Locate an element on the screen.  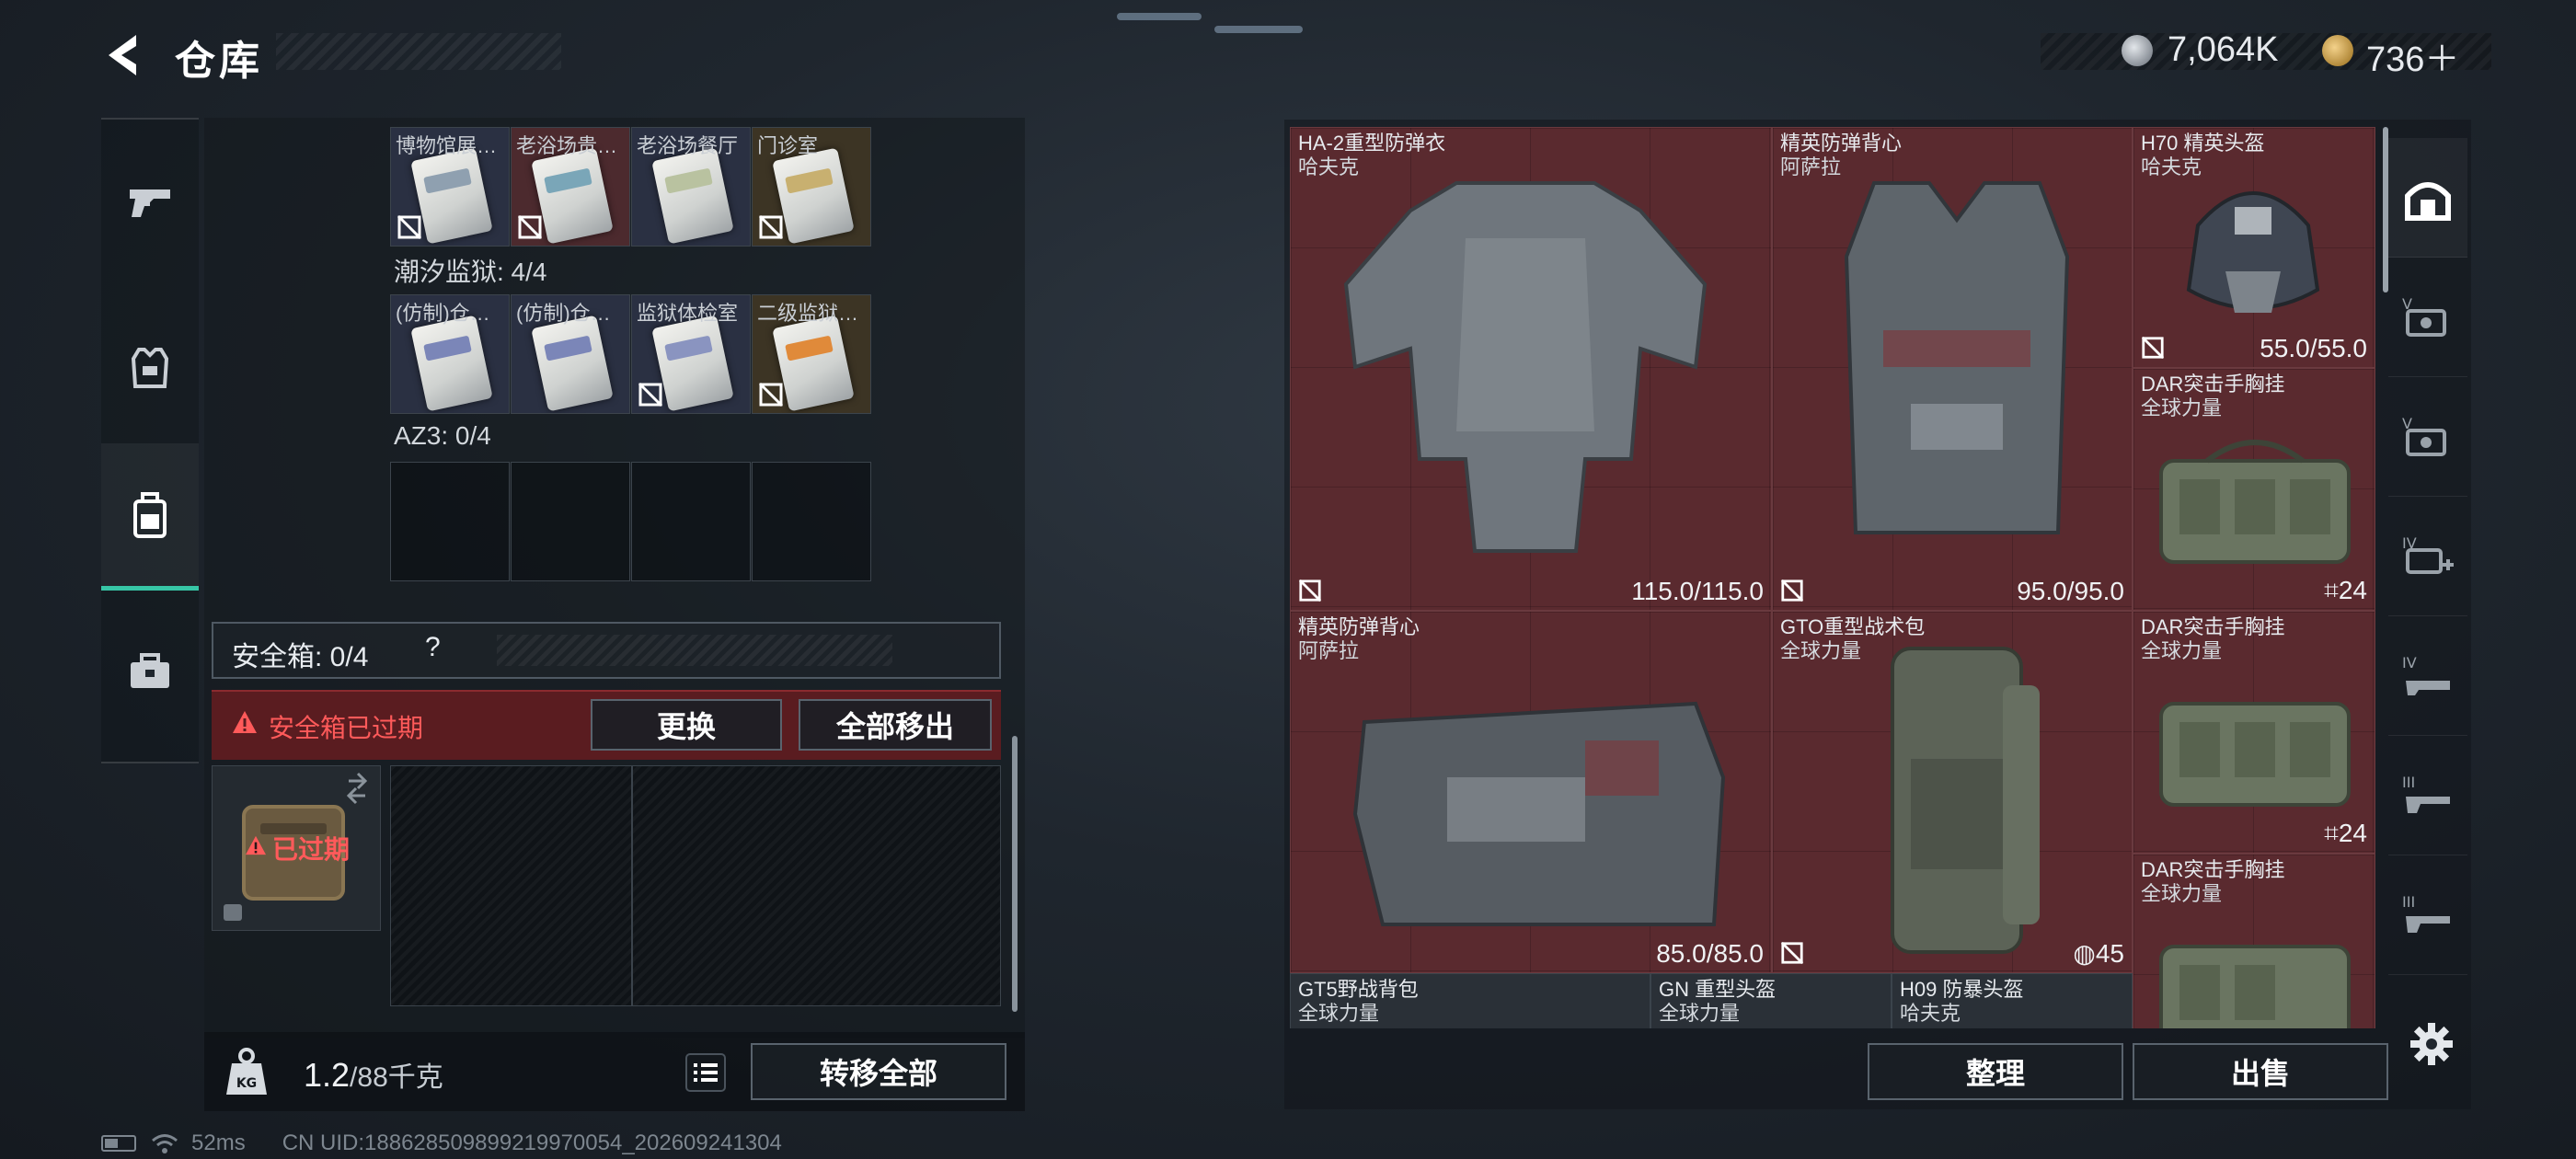
capacity-value: ◍45 is located at coordinates (2098, 953).